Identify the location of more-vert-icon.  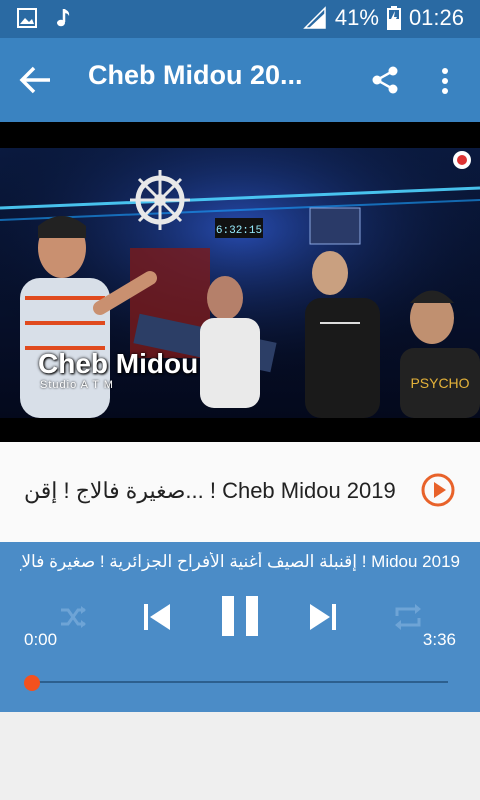
(445, 81).